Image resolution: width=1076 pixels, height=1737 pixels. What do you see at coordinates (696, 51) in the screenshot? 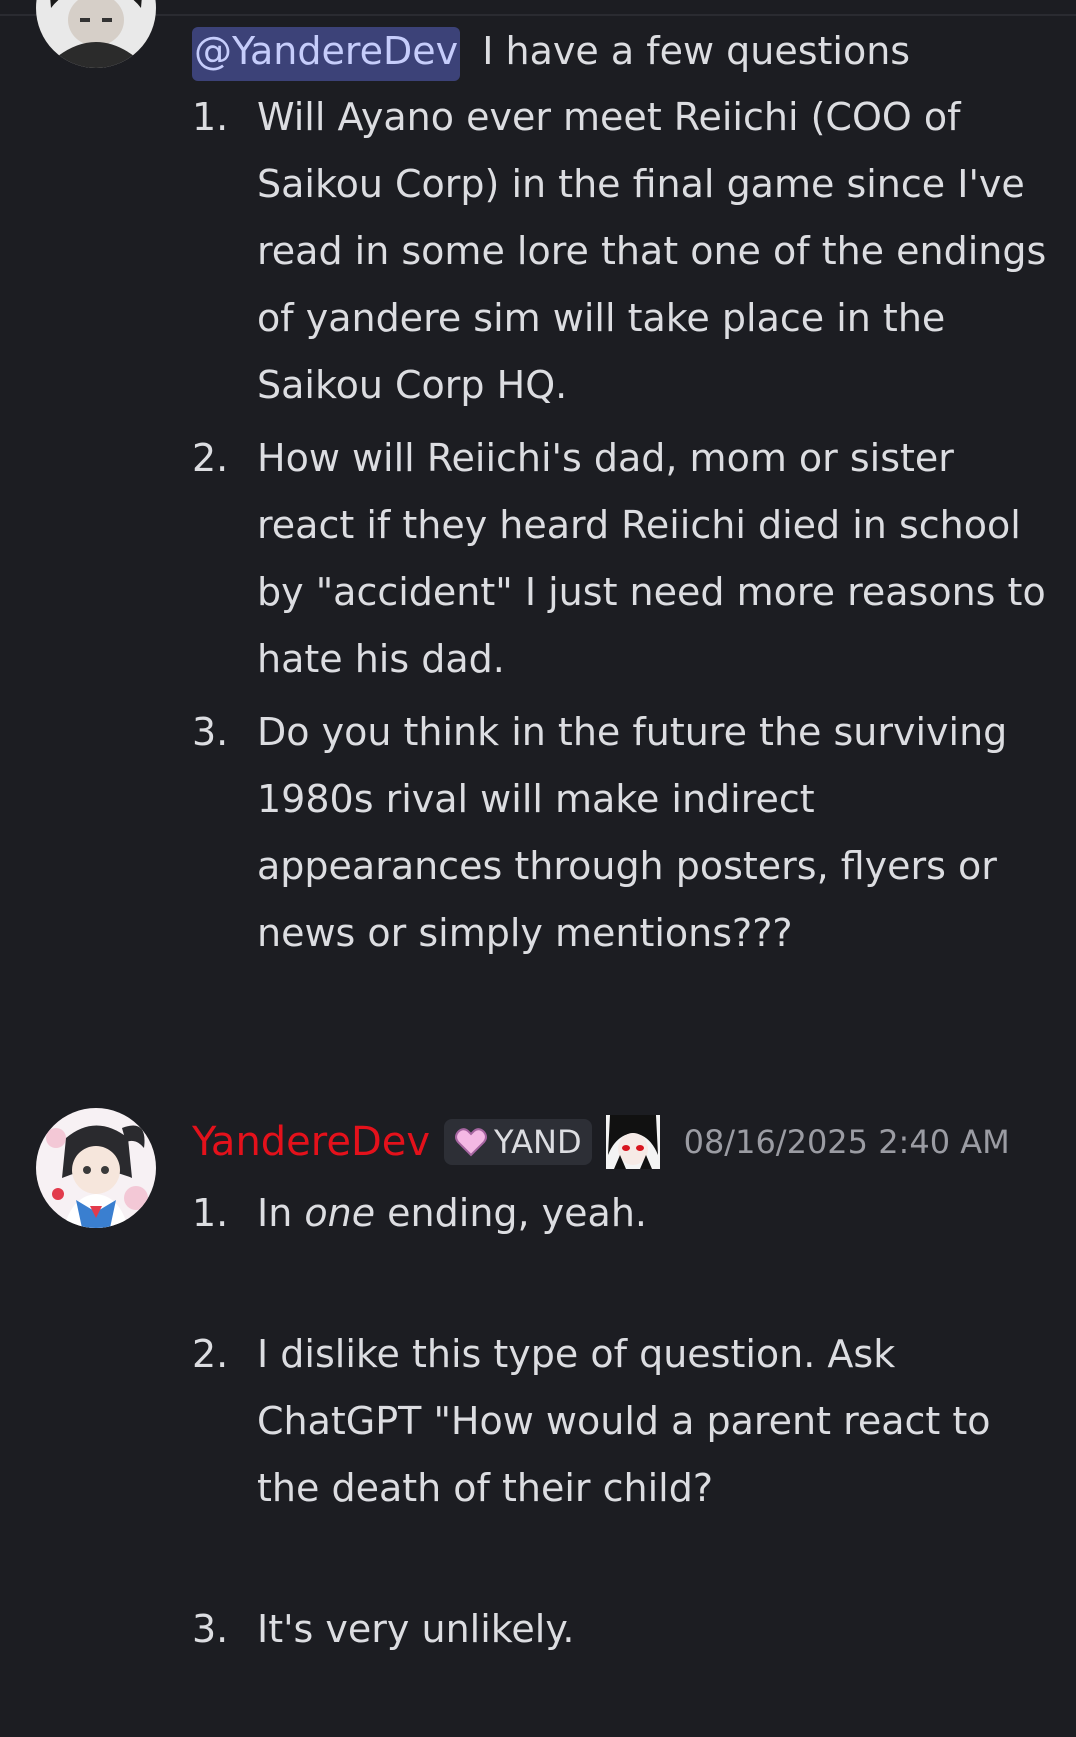
I see `message-intro-text: I have a few questions` at bounding box center [696, 51].